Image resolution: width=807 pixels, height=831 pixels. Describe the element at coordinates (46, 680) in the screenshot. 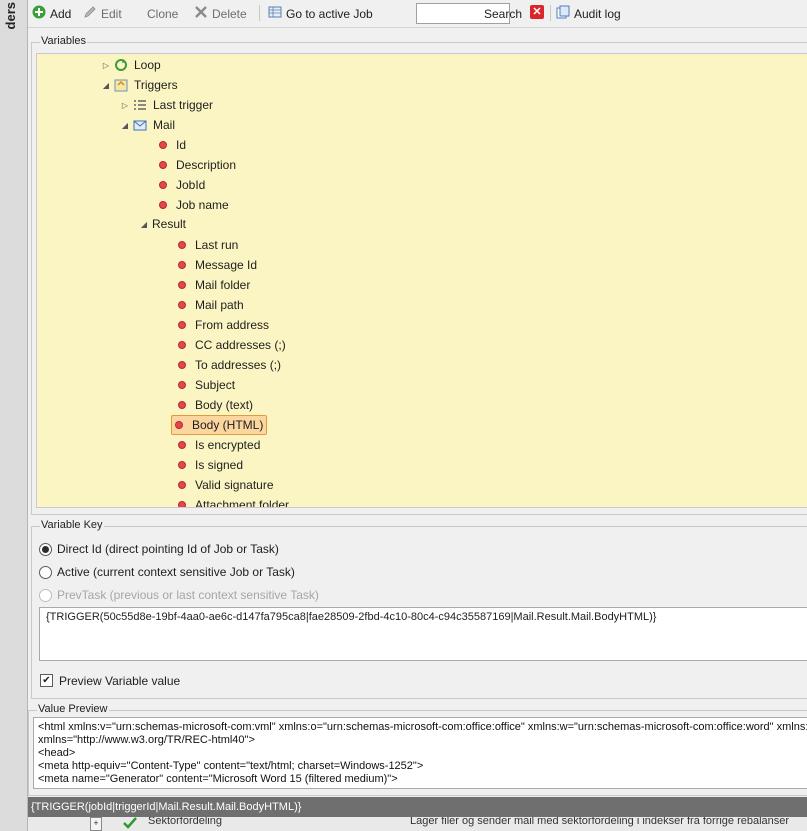

I see `preview-checkbox: ✔` at that location.